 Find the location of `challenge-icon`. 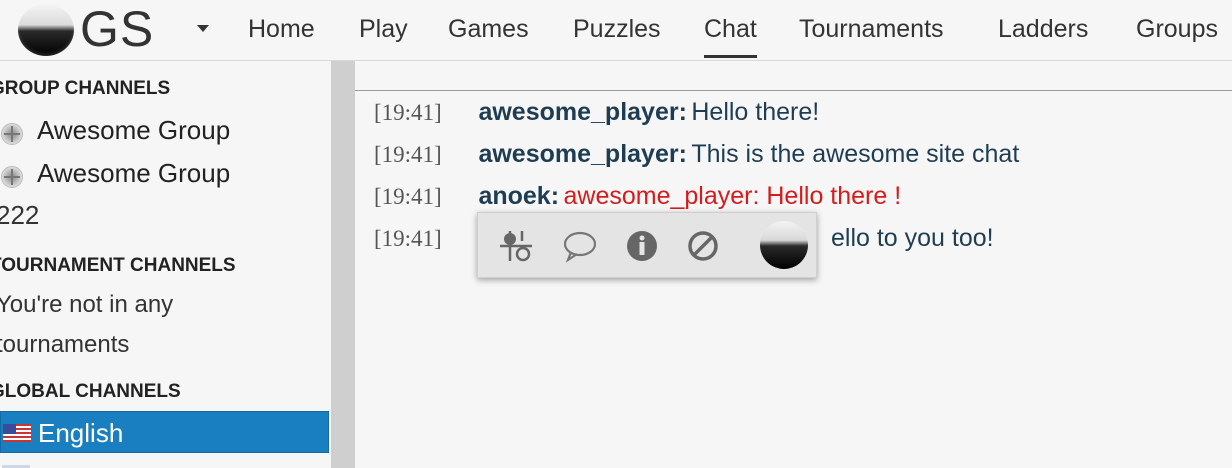

challenge-icon is located at coordinates (516, 246).